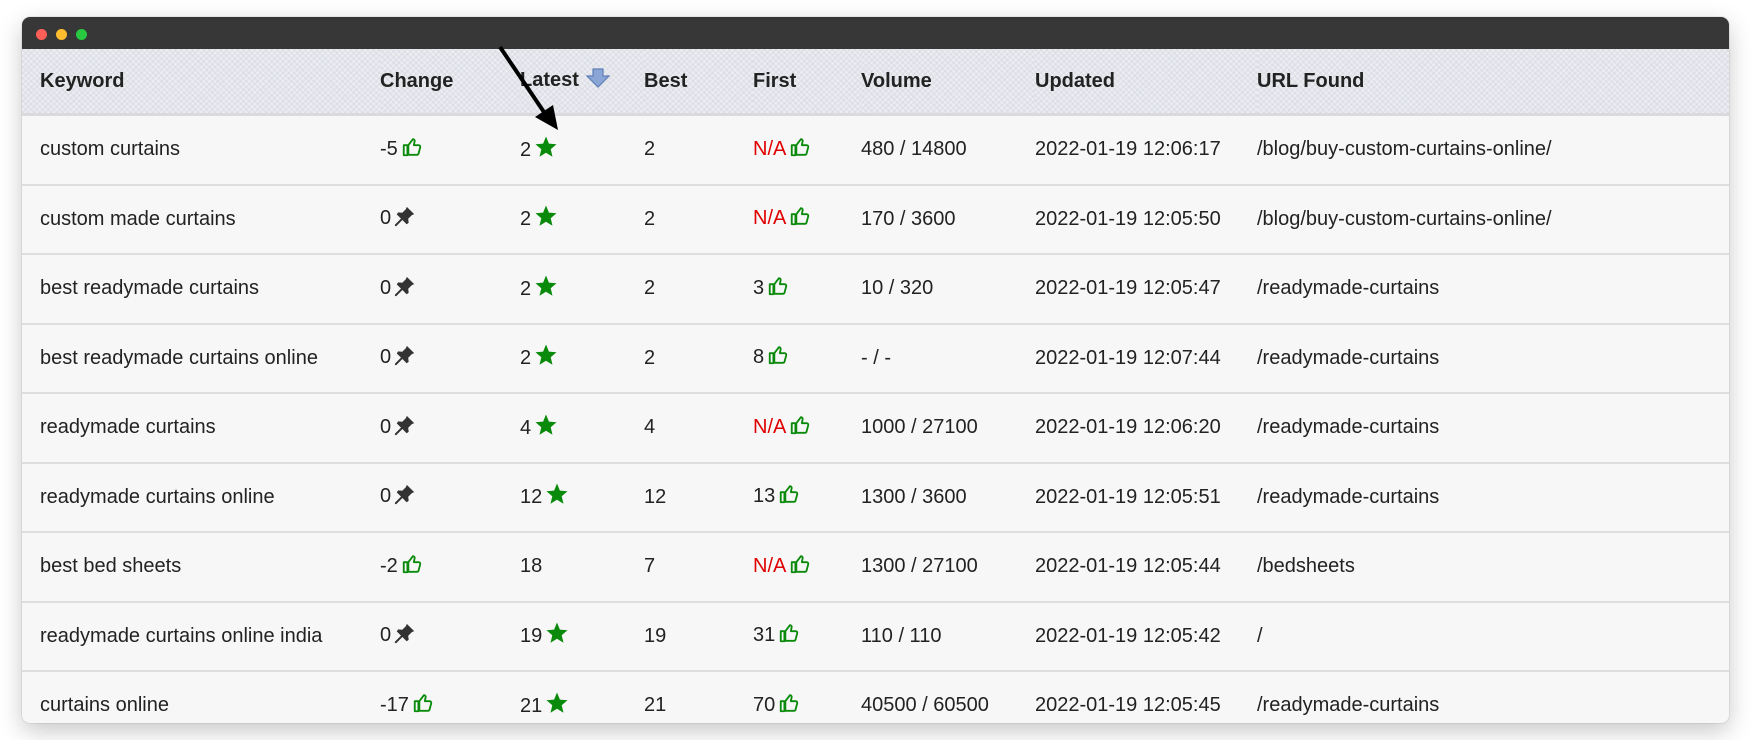 This screenshot has height=740, width=1751. Describe the element at coordinates (897, 288) in the screenshot. I see `volume-value: 10 / 320` at that location.